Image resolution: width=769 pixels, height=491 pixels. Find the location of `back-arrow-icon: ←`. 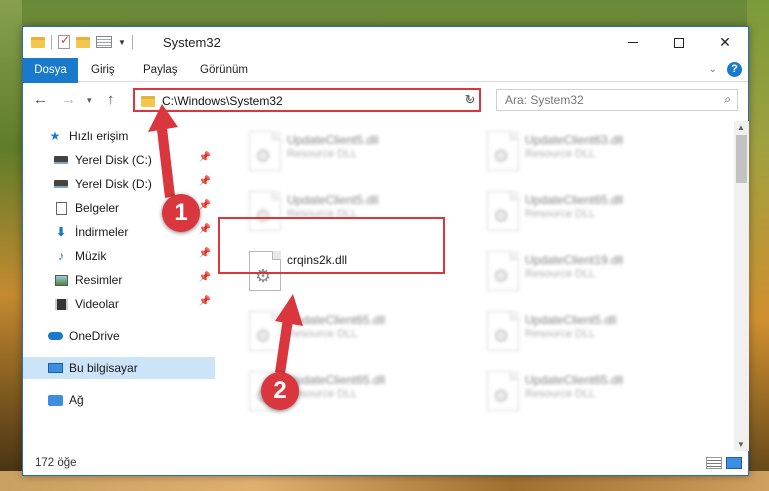

back-arrow-icon: ← is located at coordinates (40, 99).